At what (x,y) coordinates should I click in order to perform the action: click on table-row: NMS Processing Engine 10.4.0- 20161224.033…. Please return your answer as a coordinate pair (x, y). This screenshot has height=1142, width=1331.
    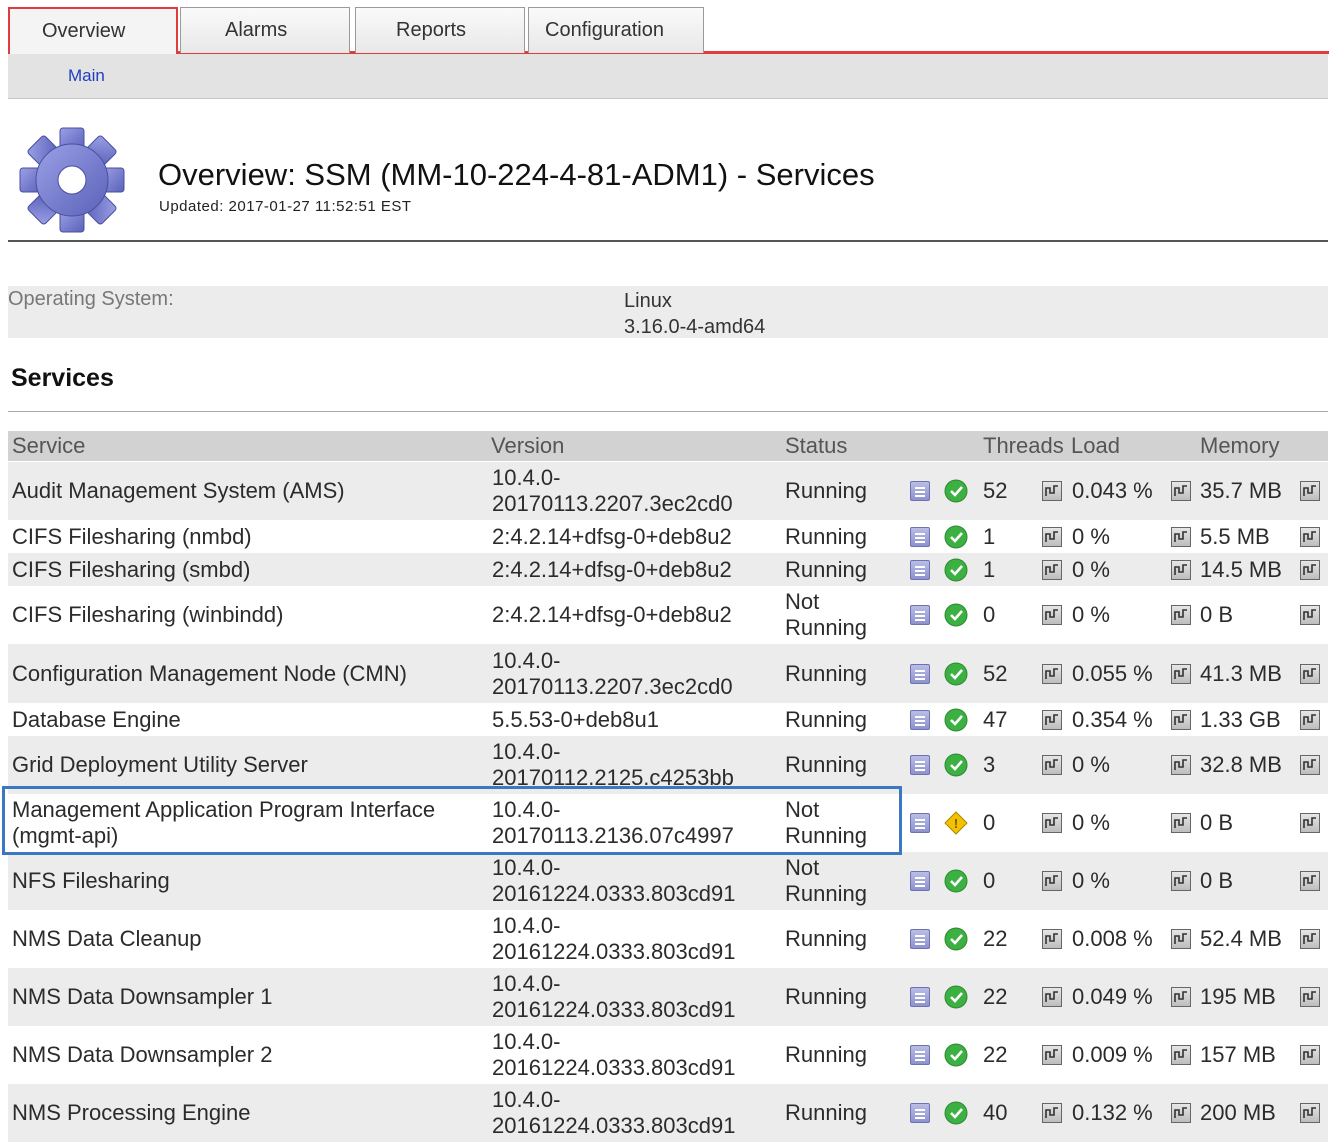
    Looking at the image, I should click on (668, 1113).